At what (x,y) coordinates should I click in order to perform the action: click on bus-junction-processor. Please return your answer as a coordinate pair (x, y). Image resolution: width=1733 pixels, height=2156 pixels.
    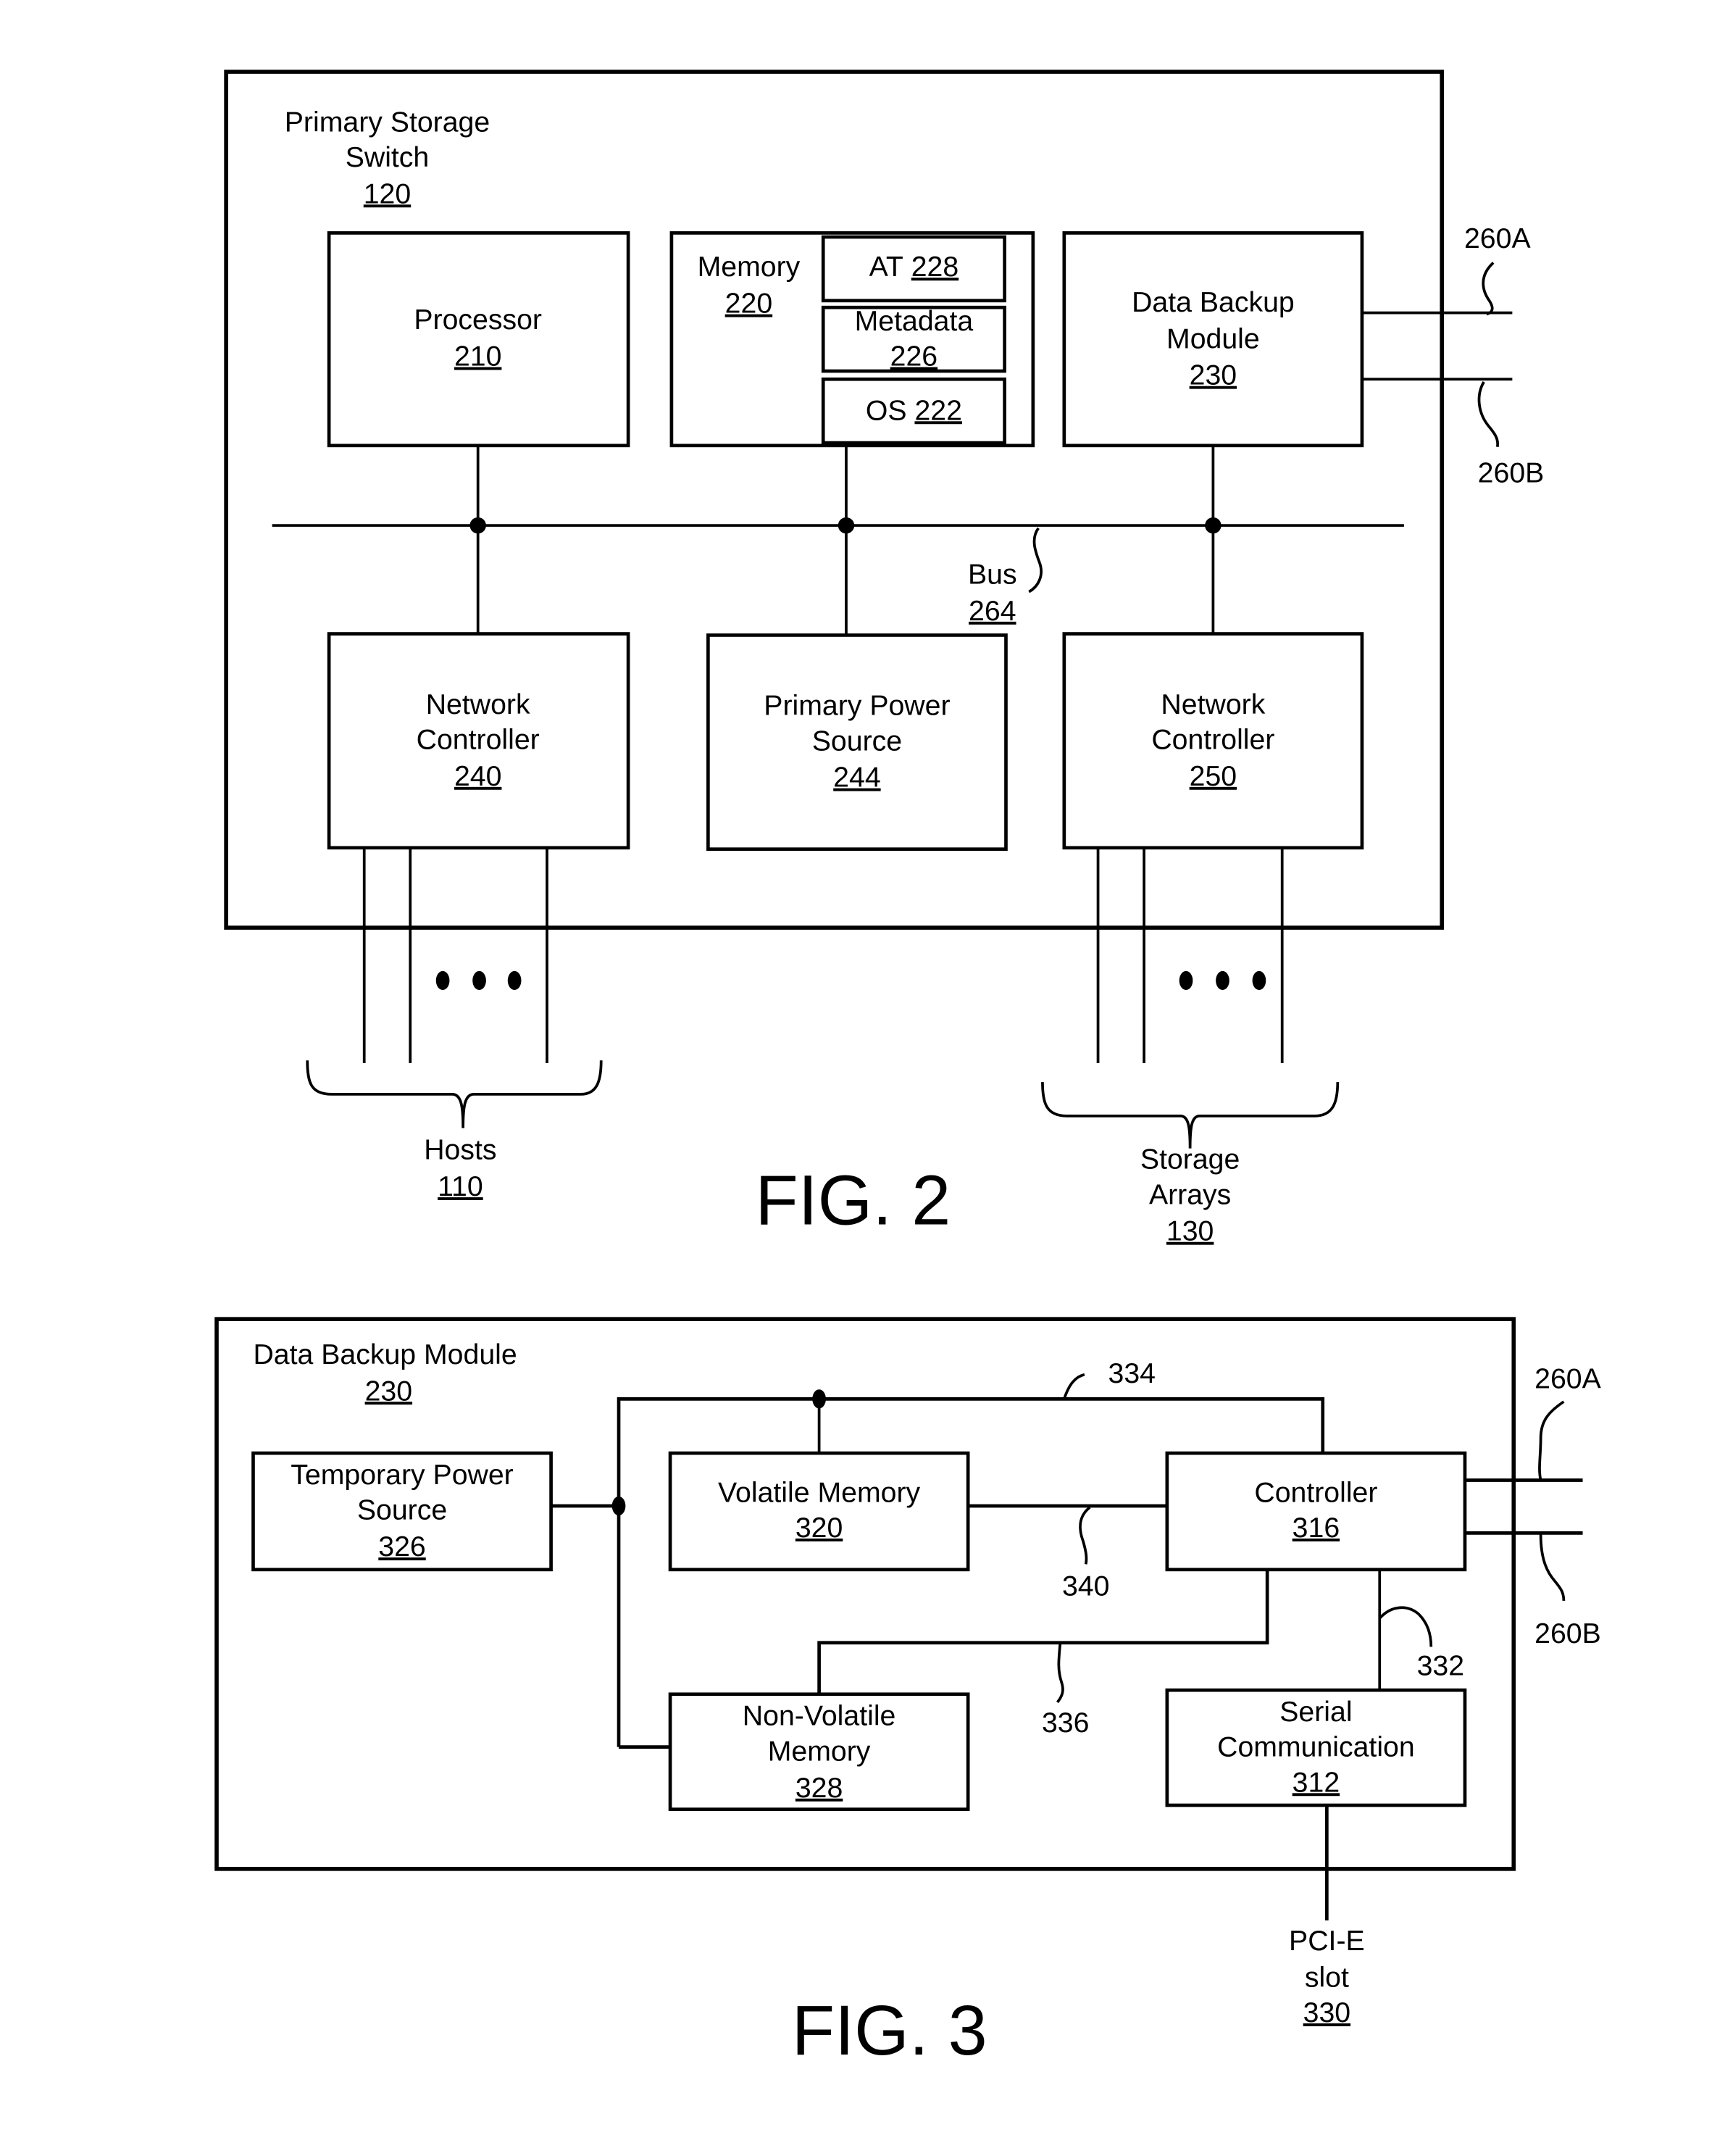
    Looking at the image, I should click on (477, 526).